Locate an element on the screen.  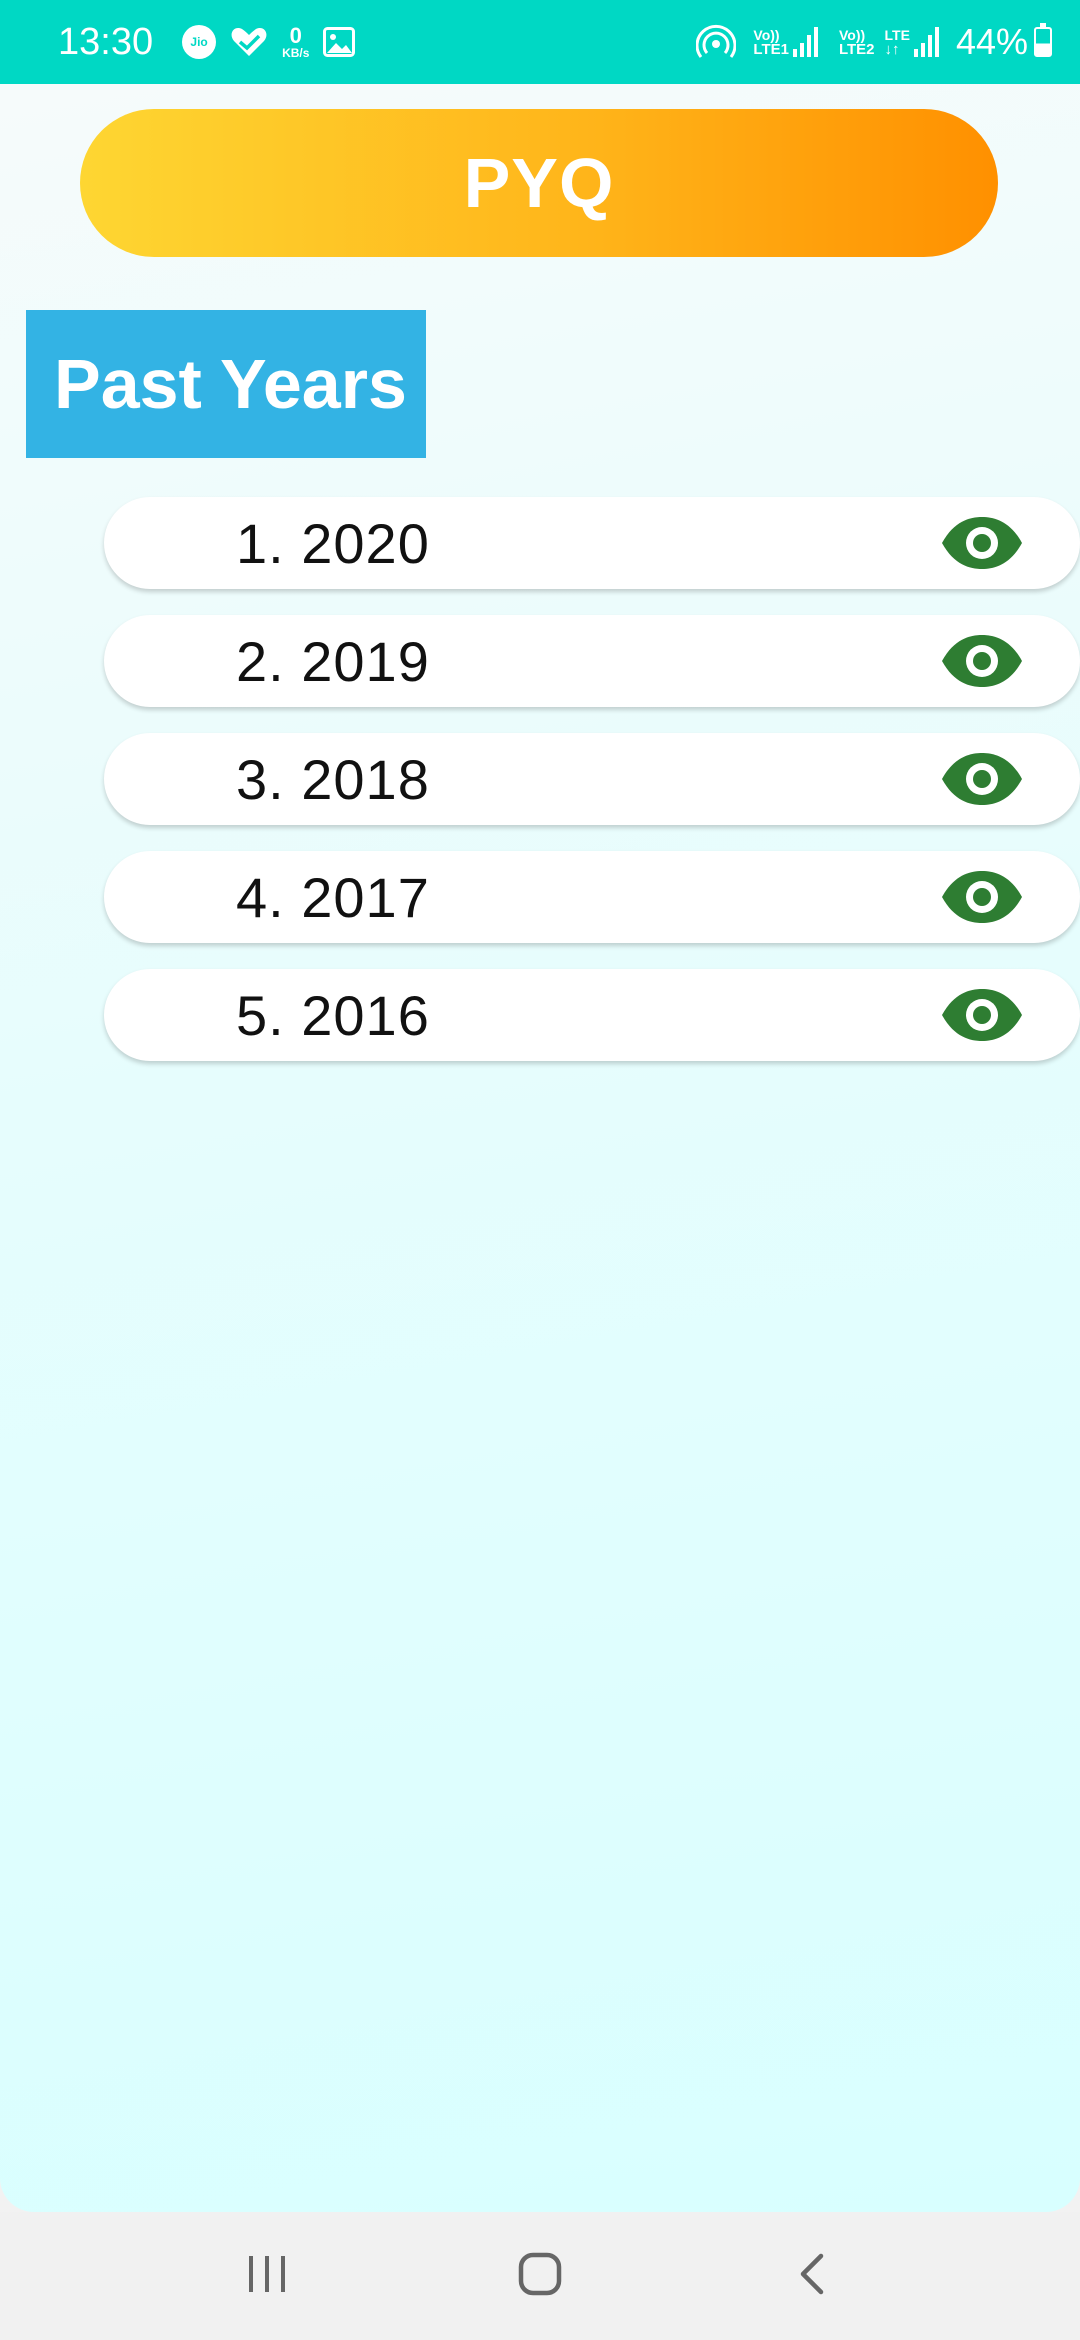
navigation-bar is located at coordinates (540, 2276).